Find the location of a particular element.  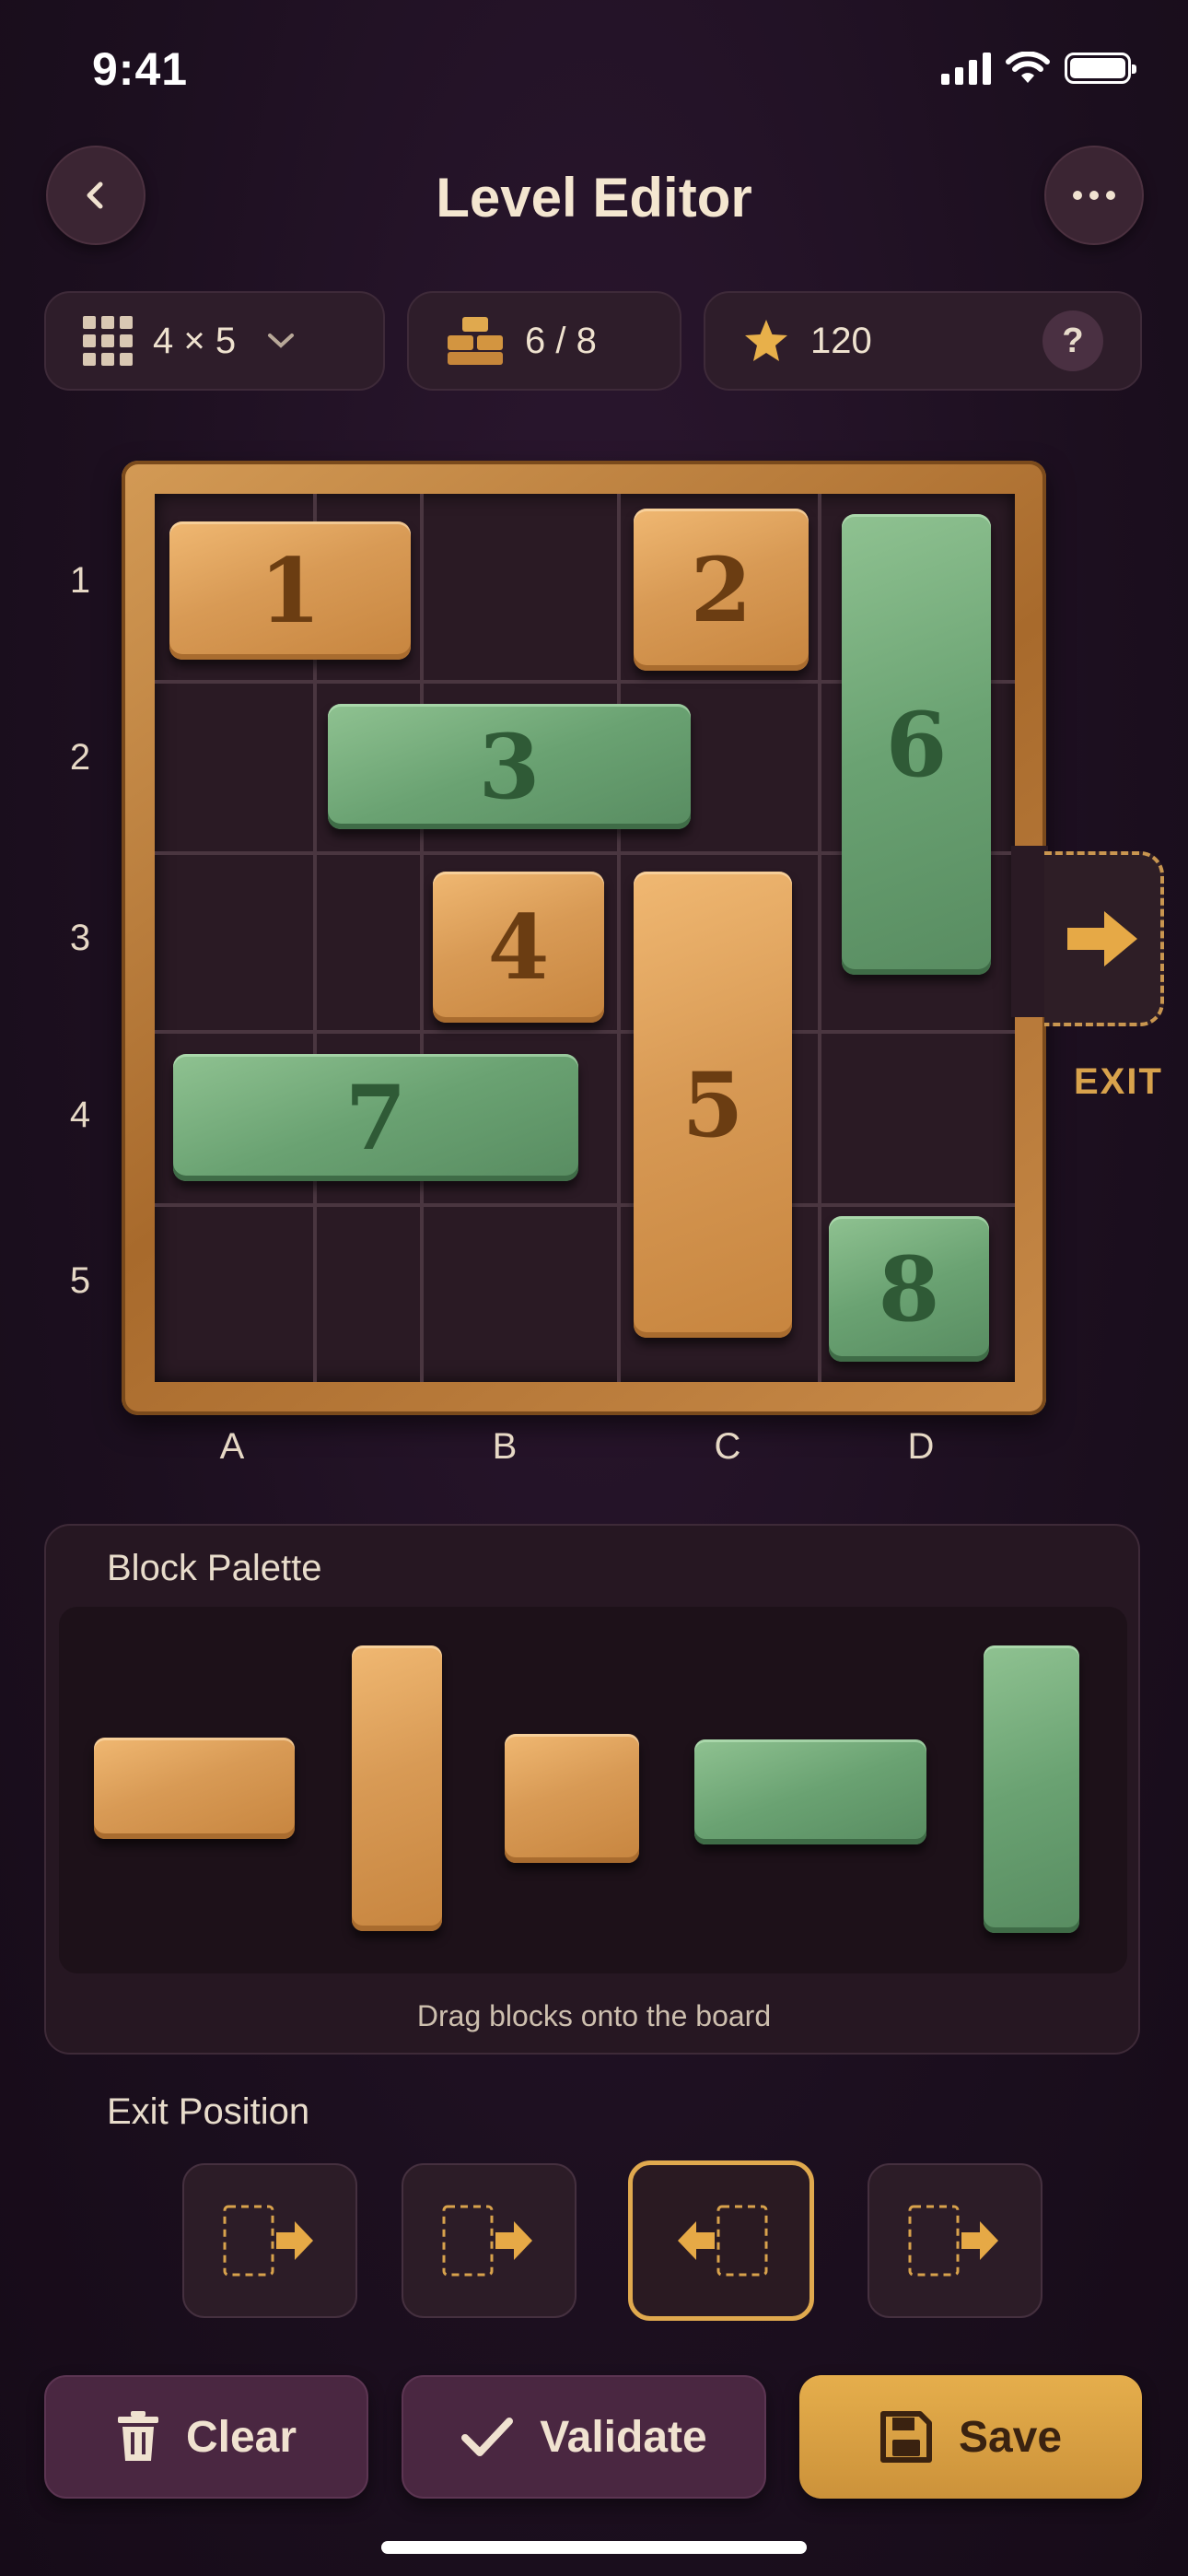

exit-label: EXIT is located at coordinates (1118, 1081).